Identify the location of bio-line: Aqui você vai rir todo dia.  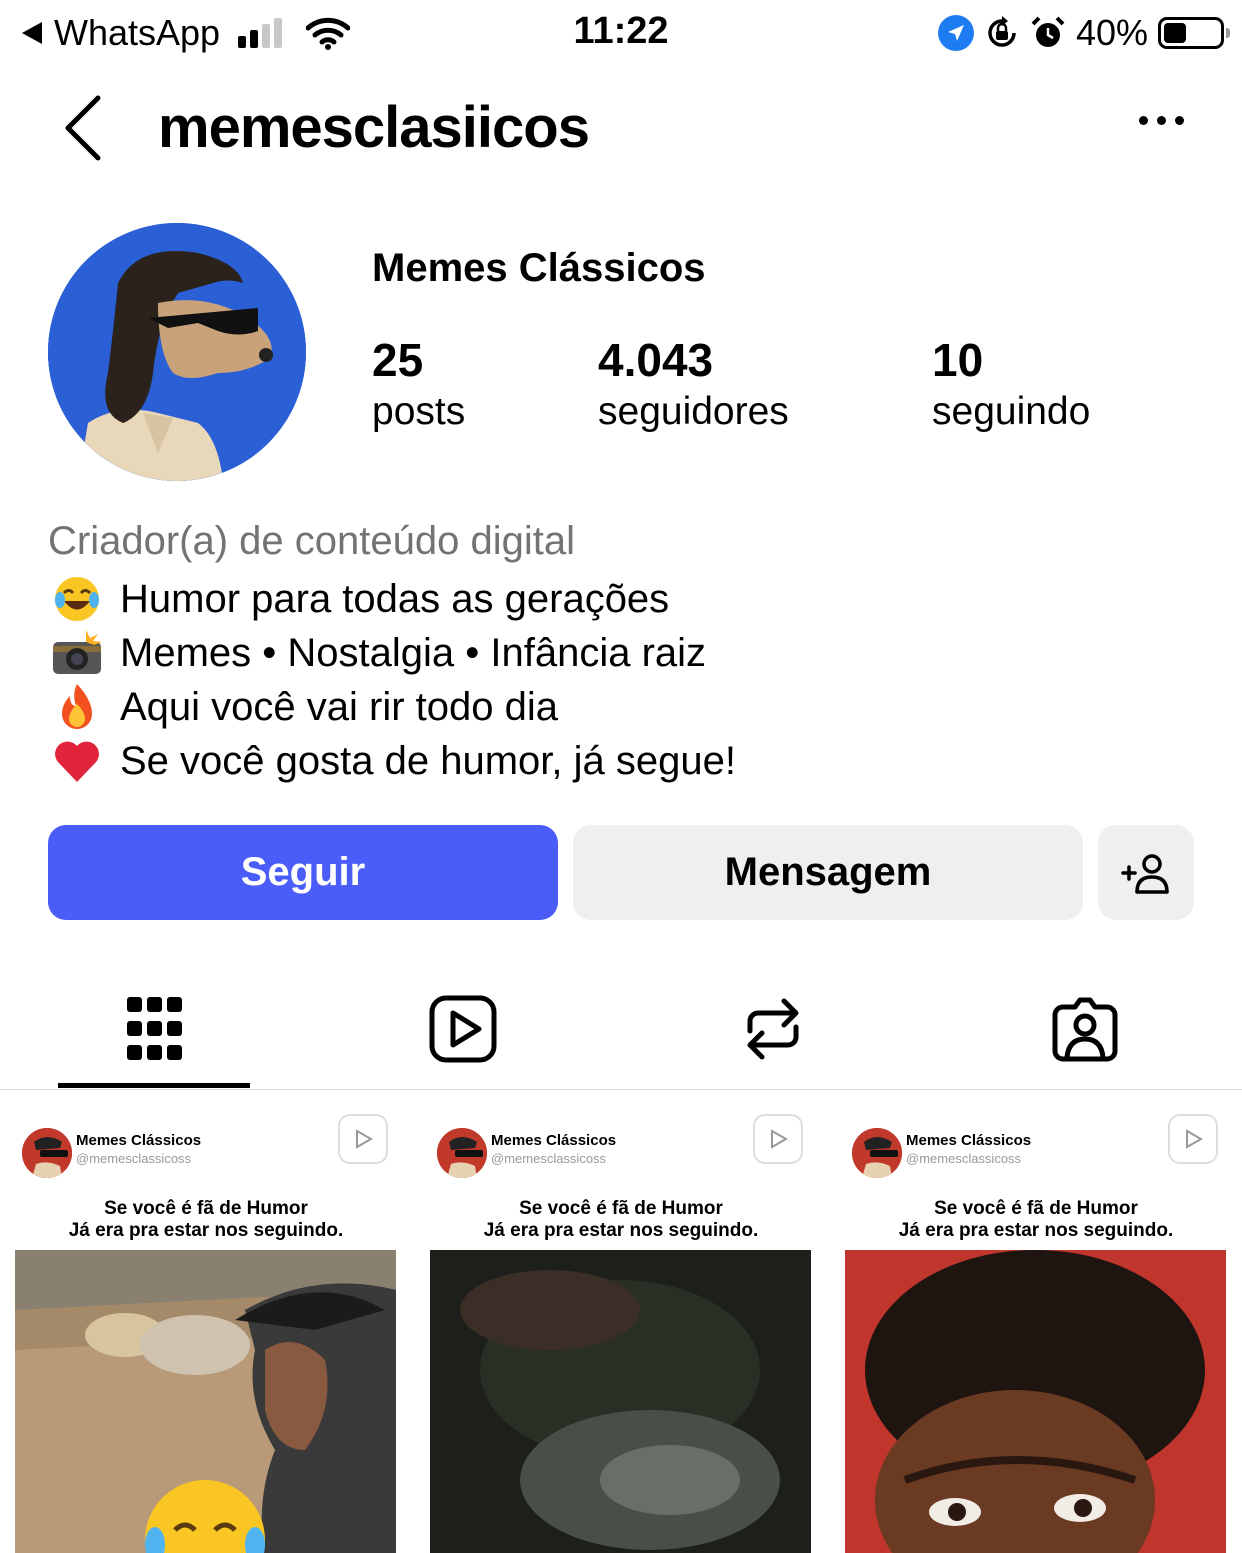
(392, 707).